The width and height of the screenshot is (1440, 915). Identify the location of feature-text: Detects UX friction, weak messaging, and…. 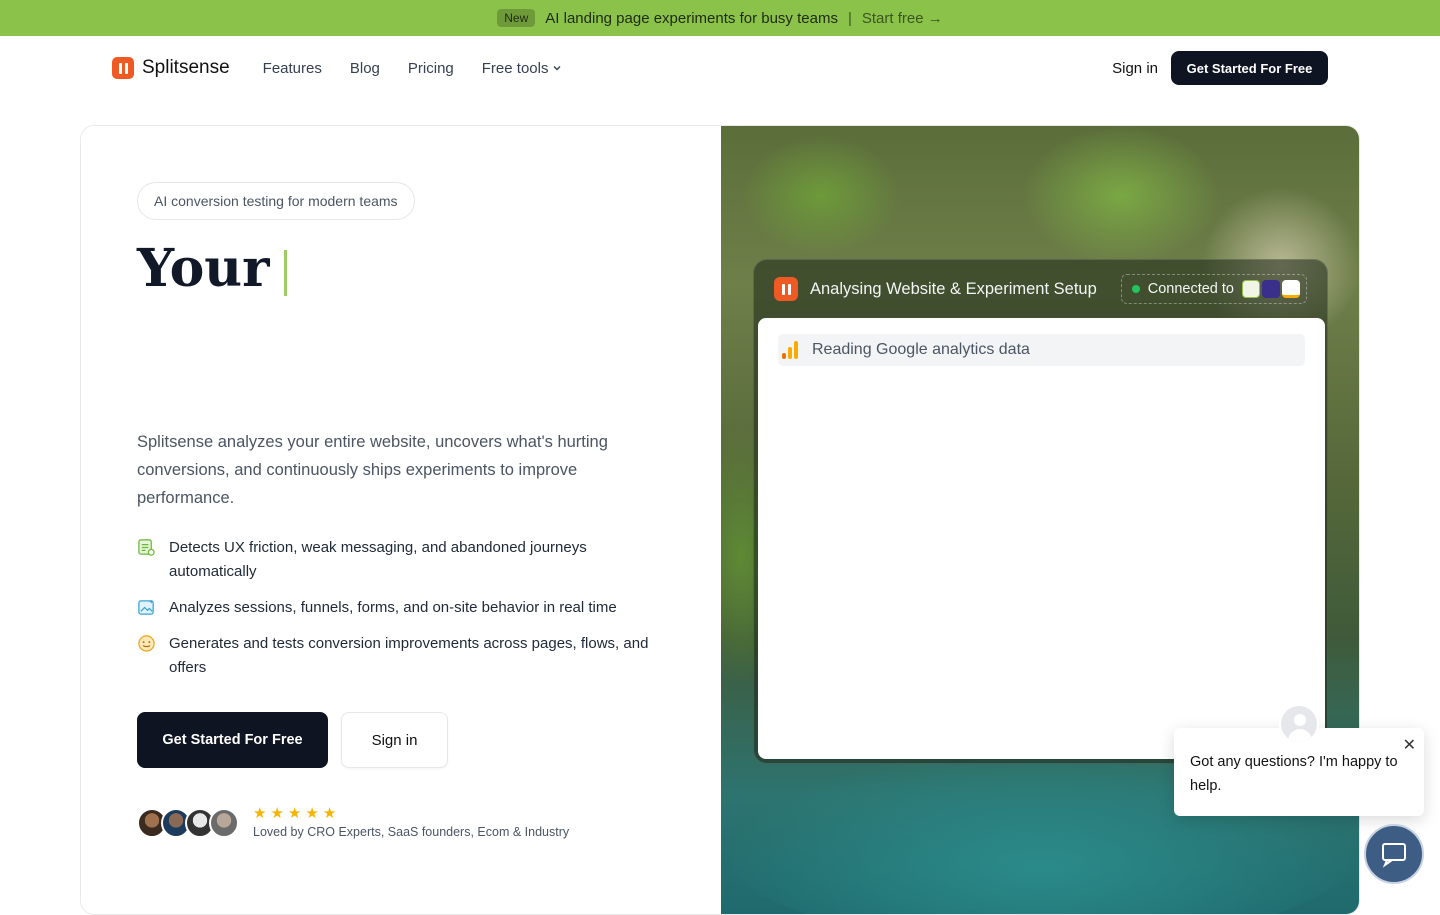
(378, 559).